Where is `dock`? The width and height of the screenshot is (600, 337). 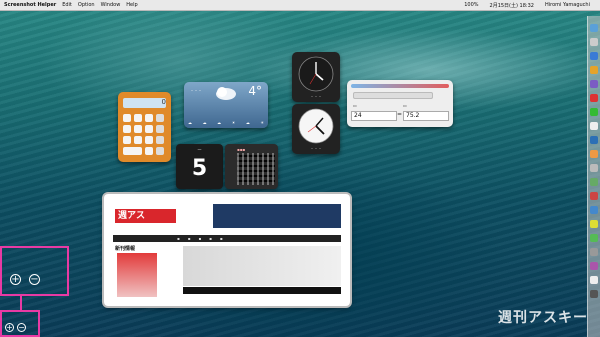
dock is located at coordinates (593, 176).